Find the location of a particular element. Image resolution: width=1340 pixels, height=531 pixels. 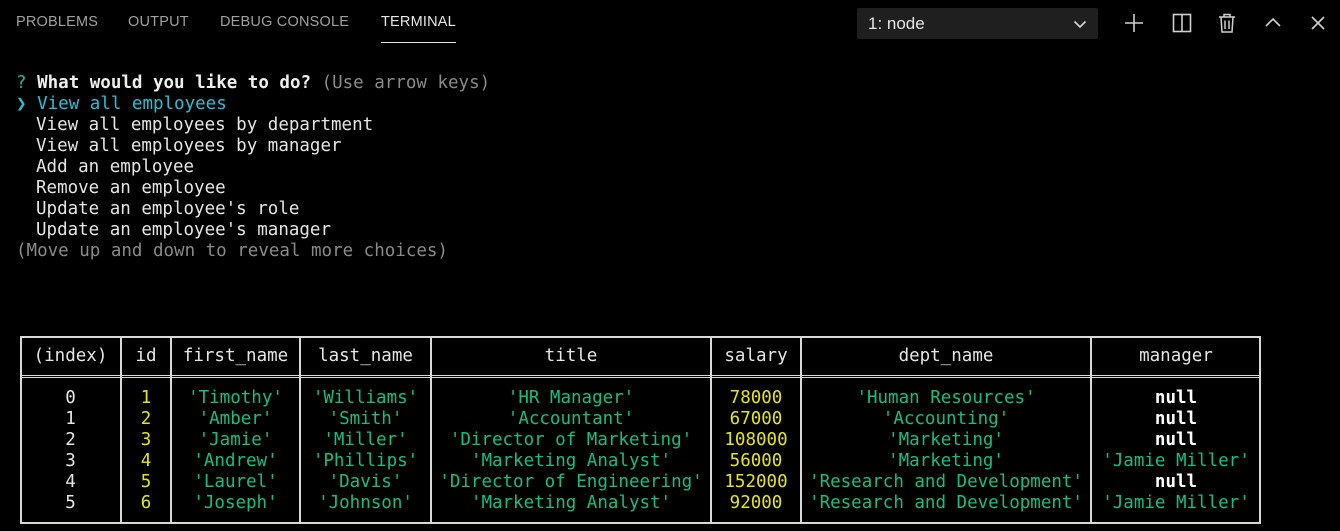

table-cell-last-name: 'Miller' is located at coordinates (365, 440).